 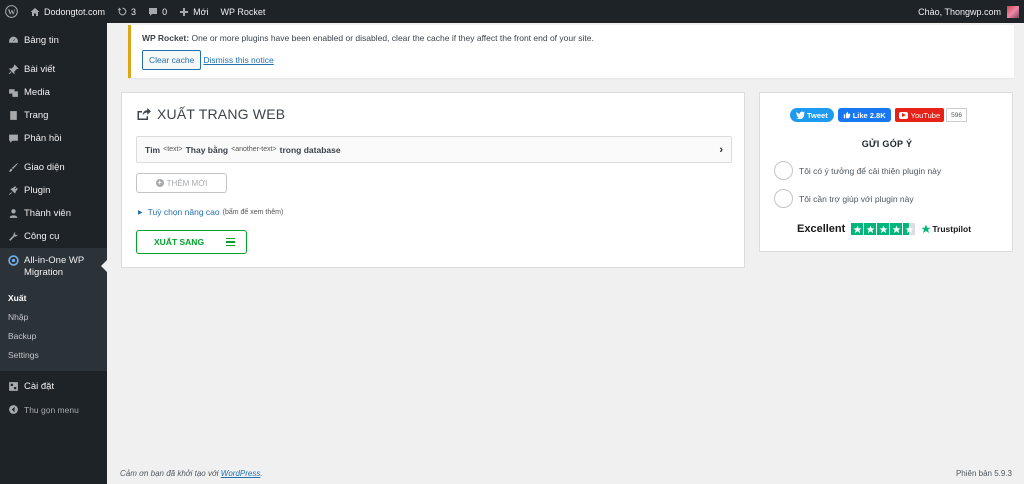 What do you see at coordinates (53, 336) in the screenshot?
I see `submenu-item-backup: Backup` at bounding box center [53, 336].